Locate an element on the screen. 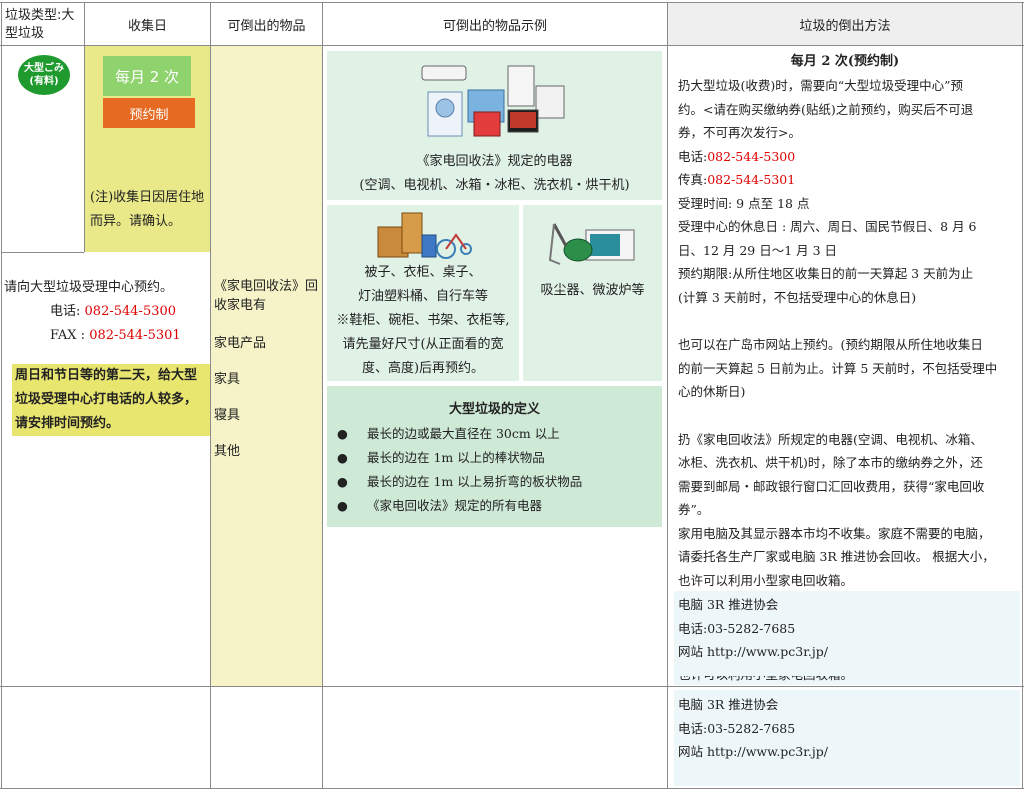 The image size is (1024, 790). method-p1-line: 约。<请在购买缴纳券(贴纸)之前预约，购买后不可退 is located at coordinates (826, 109).